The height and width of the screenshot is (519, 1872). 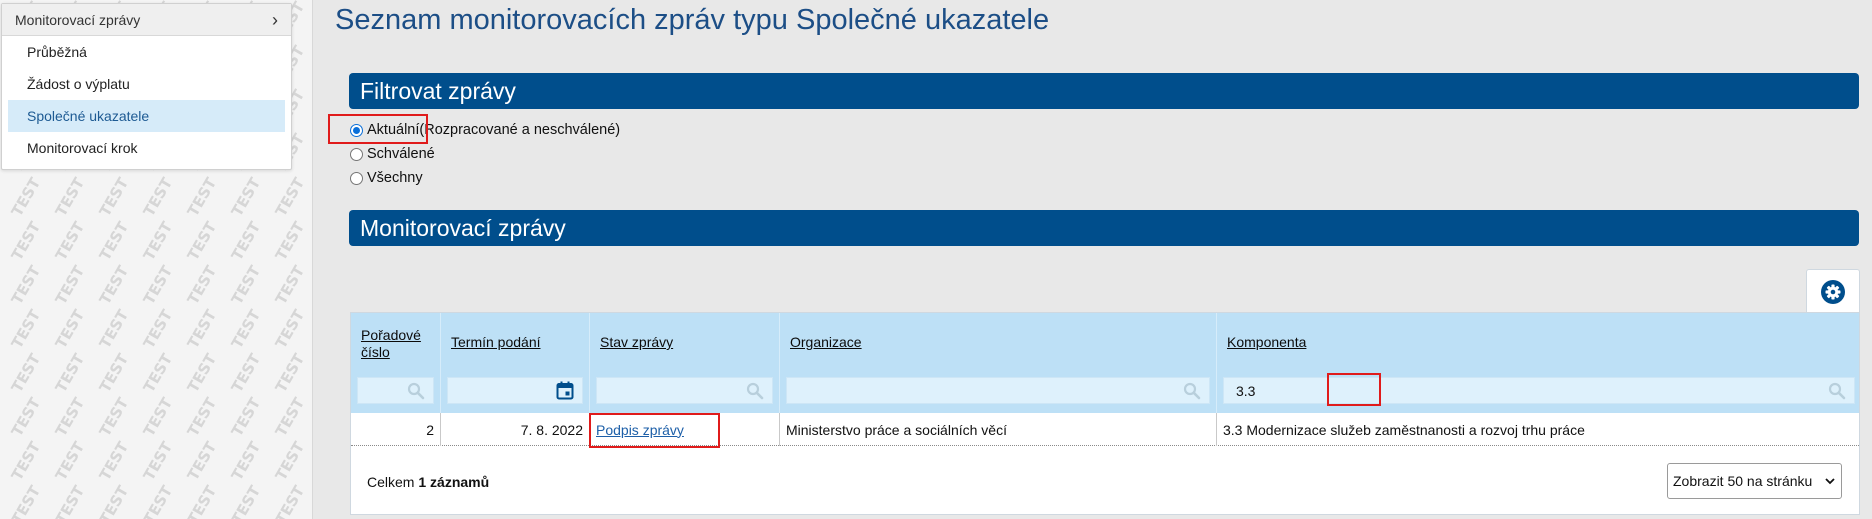 What do you see at coordinates (395, 390) in the screenshot?
I see `filter-input-number` at bounding box center [395, 390].